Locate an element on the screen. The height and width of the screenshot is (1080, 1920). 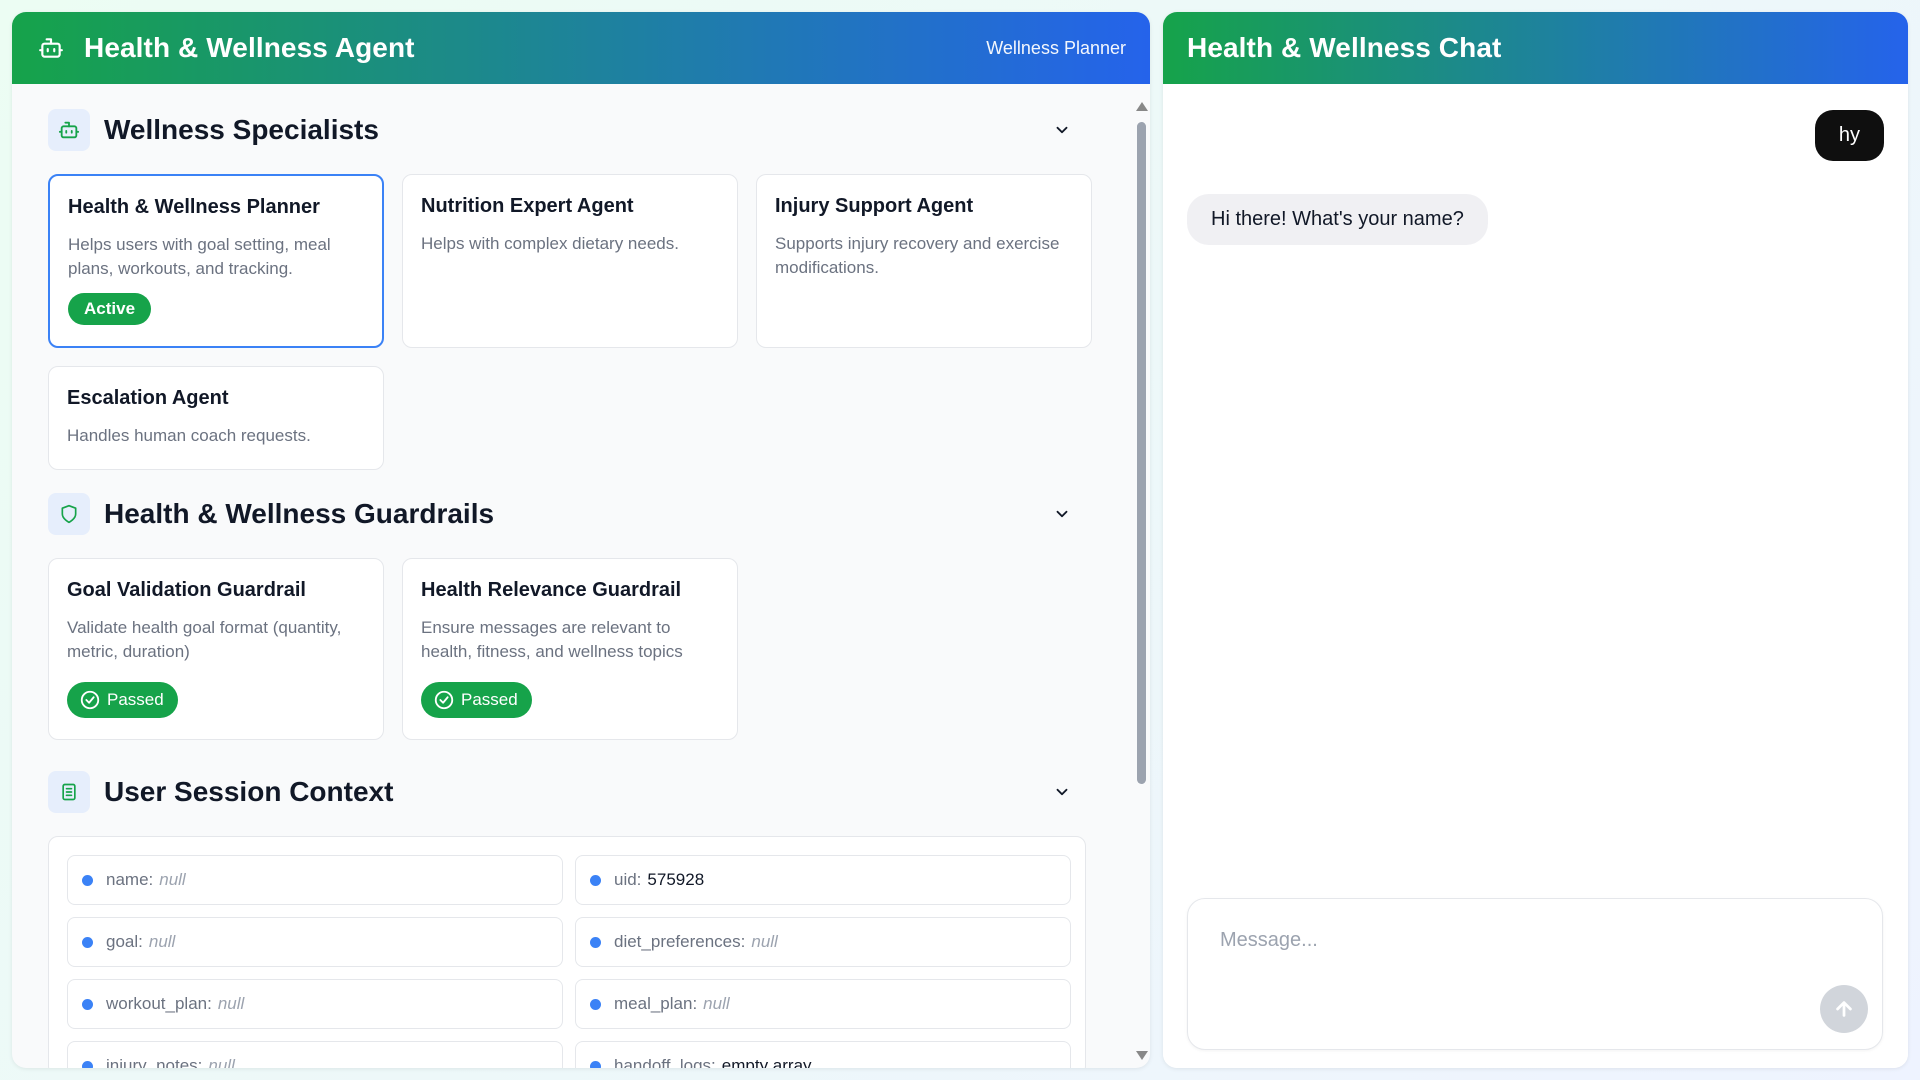
agent-description: Helps with complex dietary needs. is located at coordinates (550, 243).